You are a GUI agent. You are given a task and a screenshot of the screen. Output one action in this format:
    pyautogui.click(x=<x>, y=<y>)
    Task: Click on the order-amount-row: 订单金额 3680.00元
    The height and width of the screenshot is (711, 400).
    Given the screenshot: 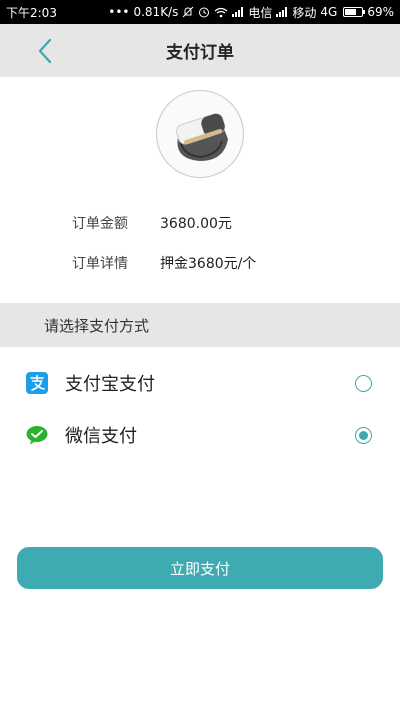 What is the action you would take?
    pyautogui.click(x=152, y=223)
    